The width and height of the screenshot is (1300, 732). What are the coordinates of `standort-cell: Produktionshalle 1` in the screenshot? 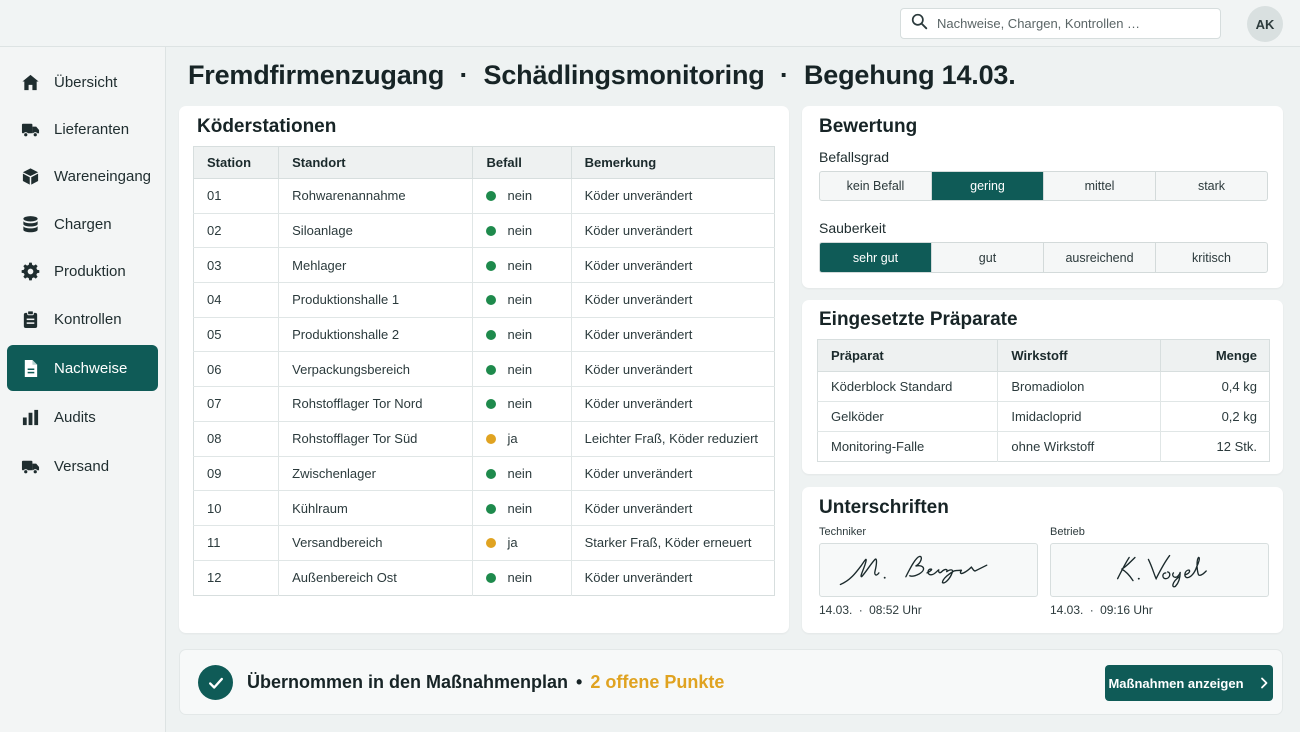 It's located at (376, 300).